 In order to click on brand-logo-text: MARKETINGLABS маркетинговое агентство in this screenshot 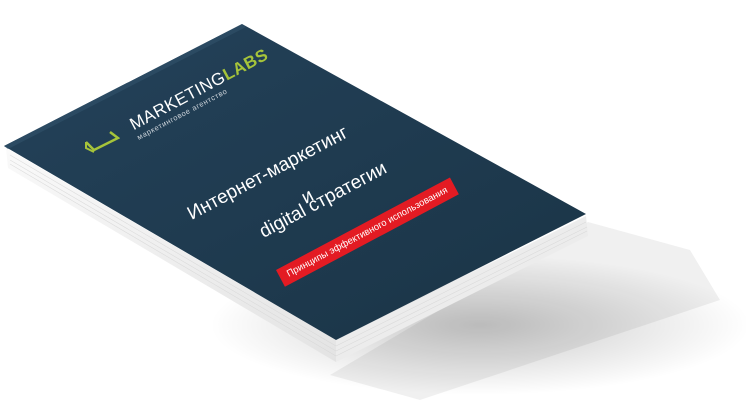, I will do `click(201, 94)`.